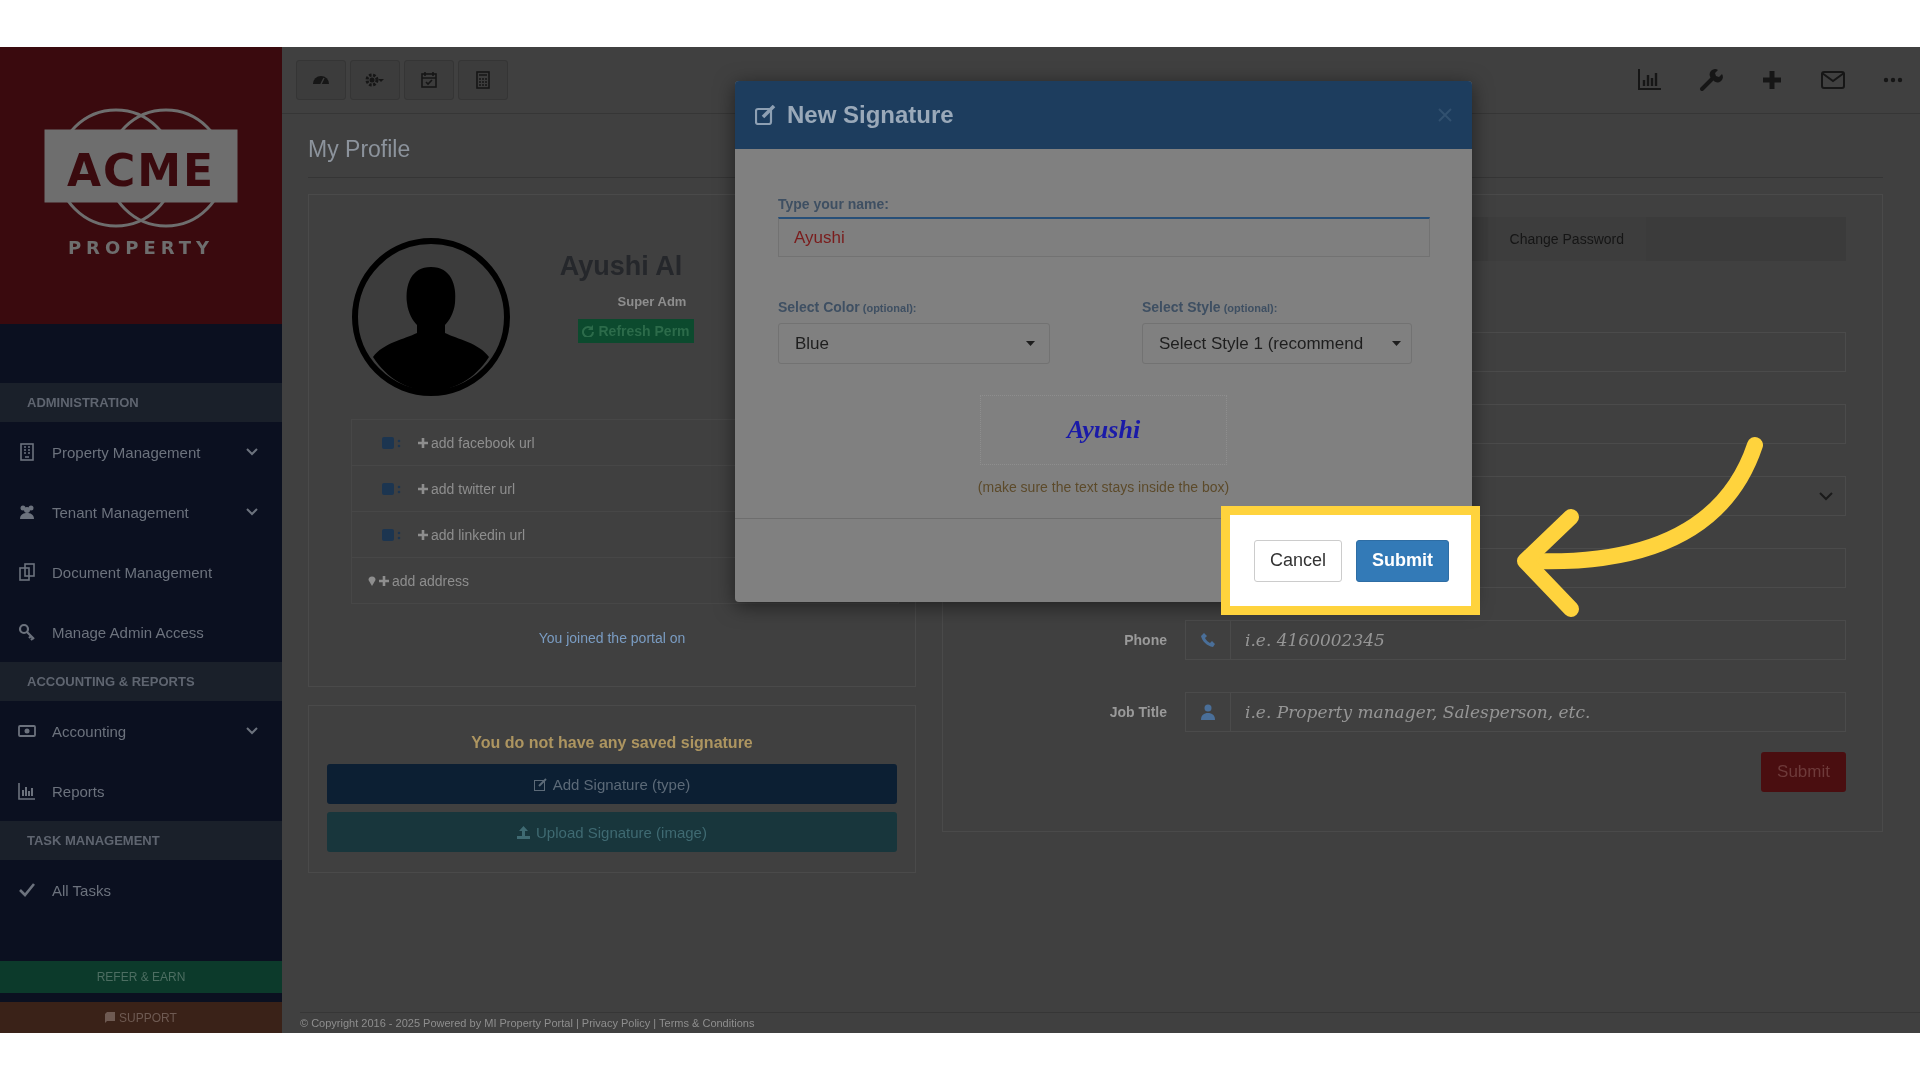 This screenshot has width=1920, height=1080. What do you see at coordinates (1298, 560) in the screenshot?
I see `cancel-button: Cancel` at bounding box center [1298, 560].